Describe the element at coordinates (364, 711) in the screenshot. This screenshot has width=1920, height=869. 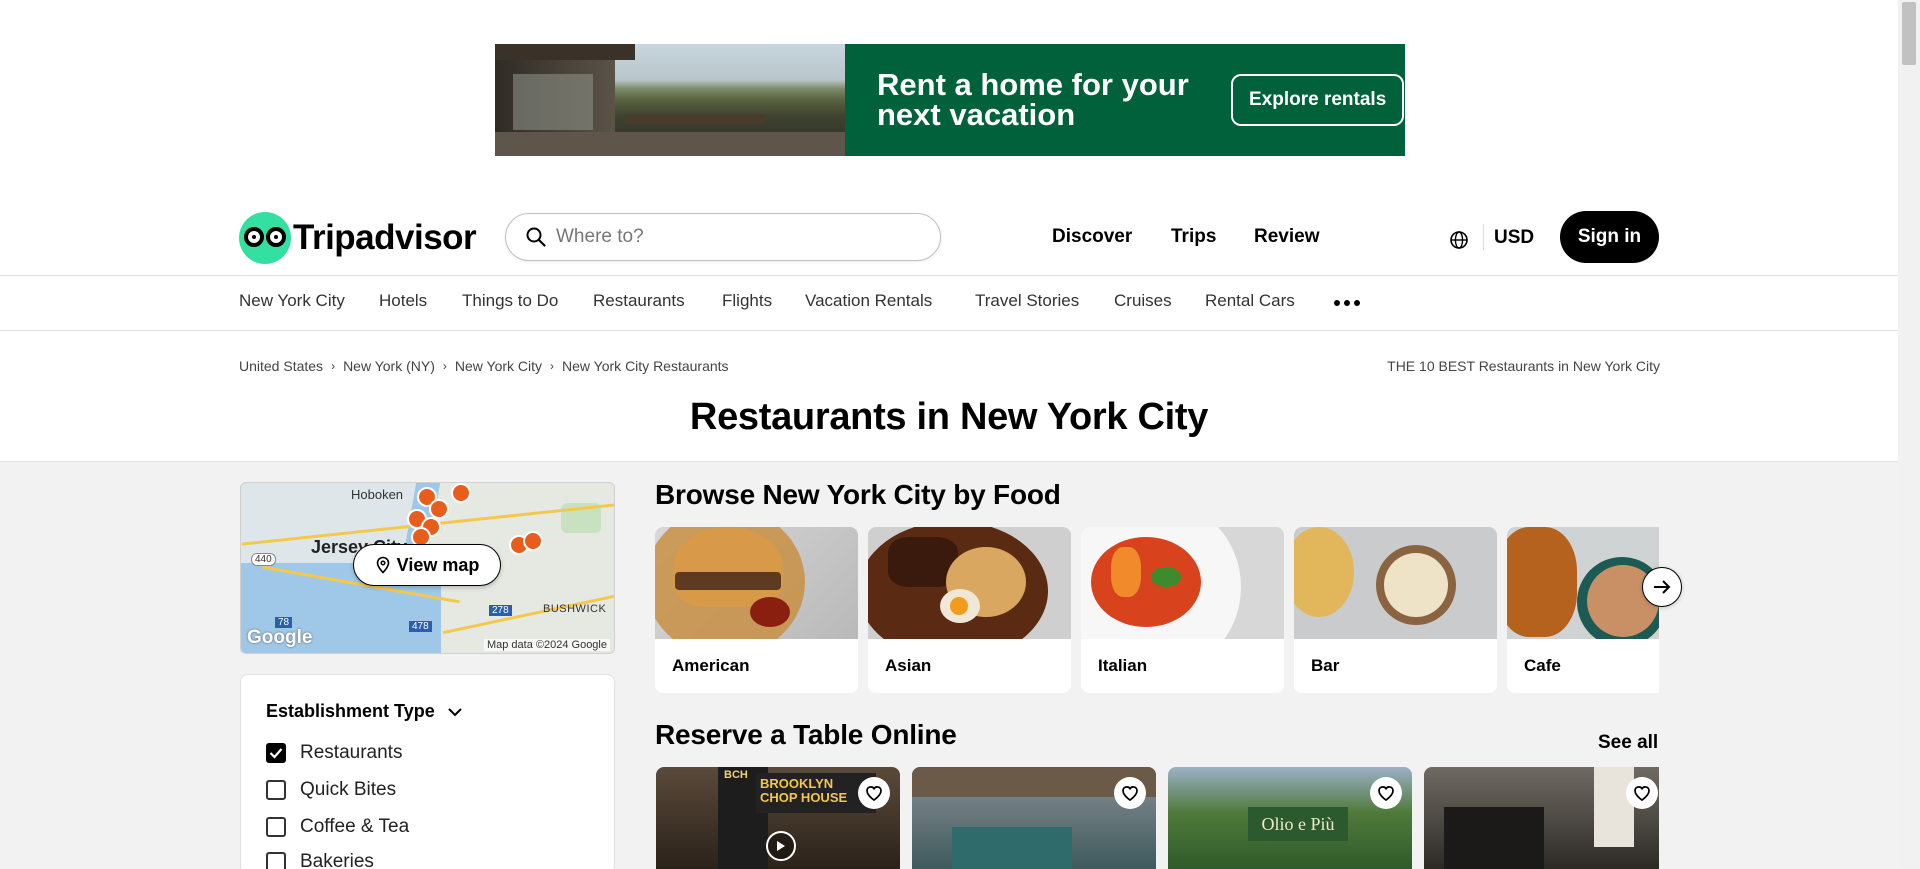
I see `establishment-type-toggle: Establishment Type` at that location.